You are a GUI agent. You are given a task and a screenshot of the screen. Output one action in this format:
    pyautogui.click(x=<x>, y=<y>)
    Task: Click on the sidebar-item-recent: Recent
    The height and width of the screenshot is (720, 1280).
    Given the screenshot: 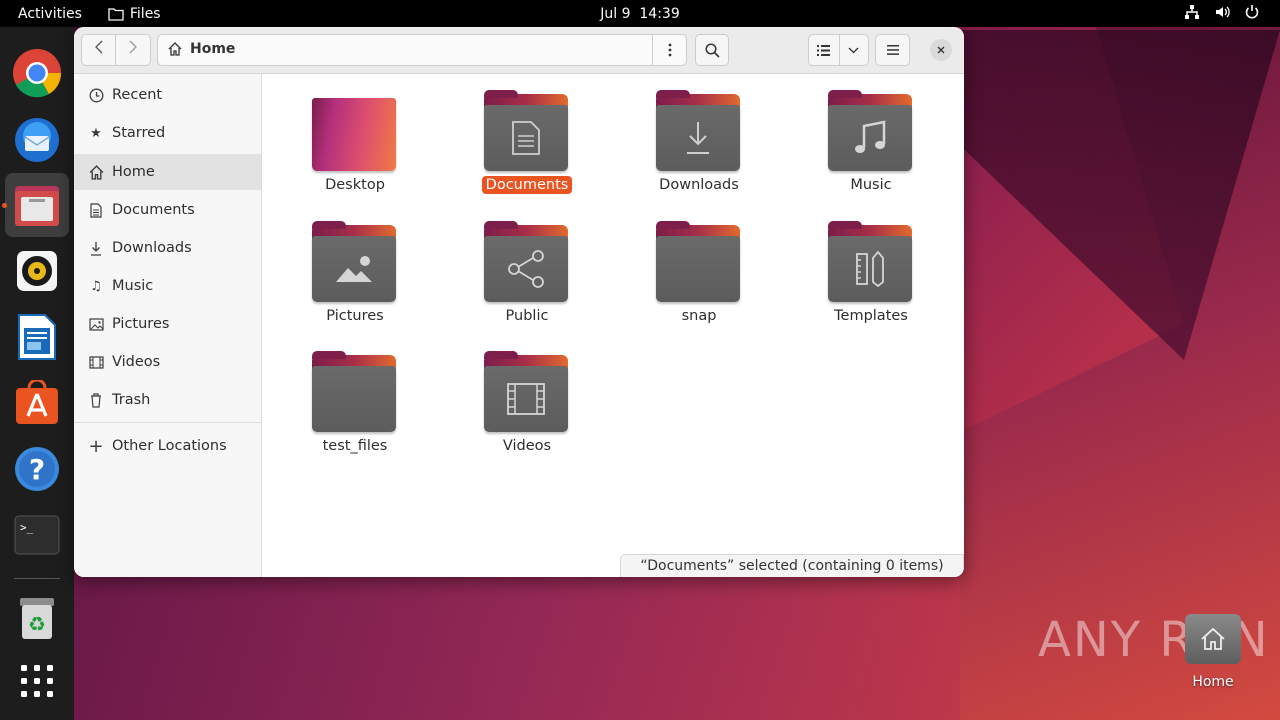 What is the action you would take?
    pyautogui.click(x=167, y=95)
    